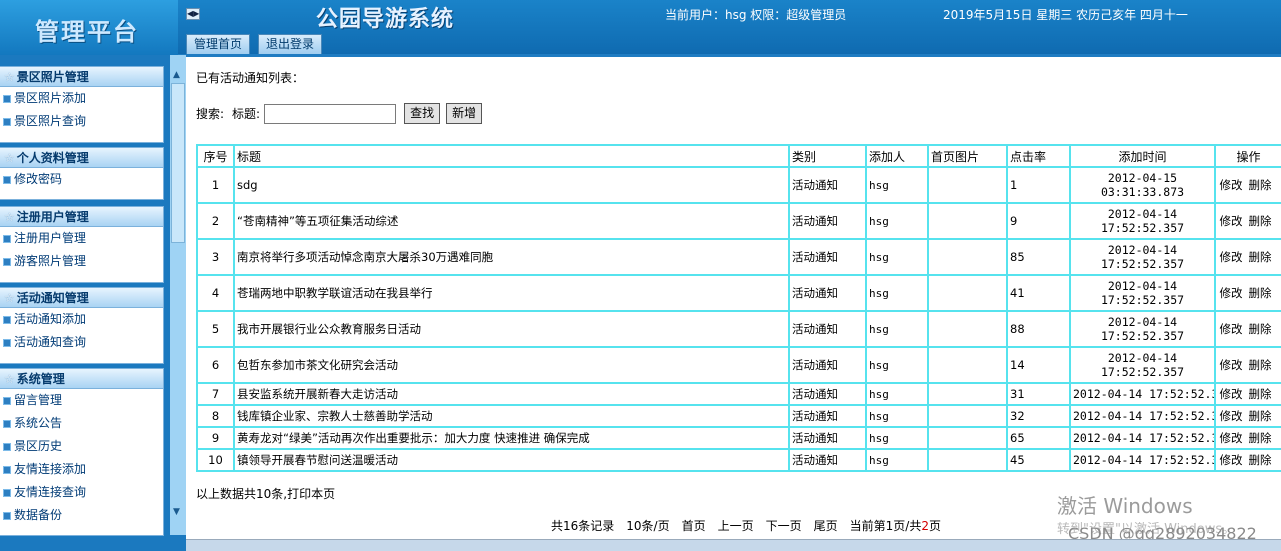  I want to click on menu-item-user-manage: 注册用户管理, so click(81, 238).